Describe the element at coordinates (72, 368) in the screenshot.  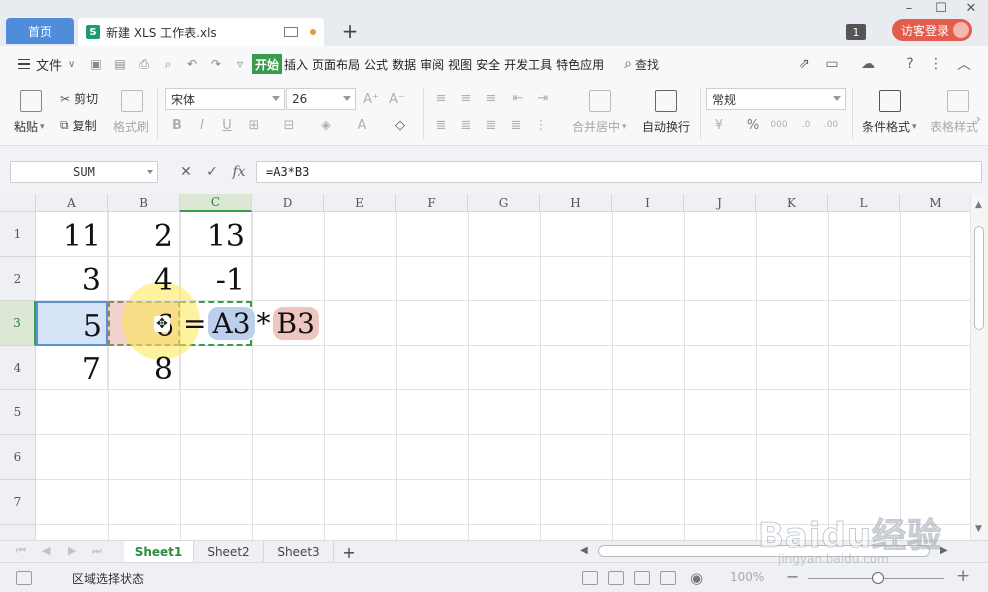
I see `cell-a4: 7` at that location.